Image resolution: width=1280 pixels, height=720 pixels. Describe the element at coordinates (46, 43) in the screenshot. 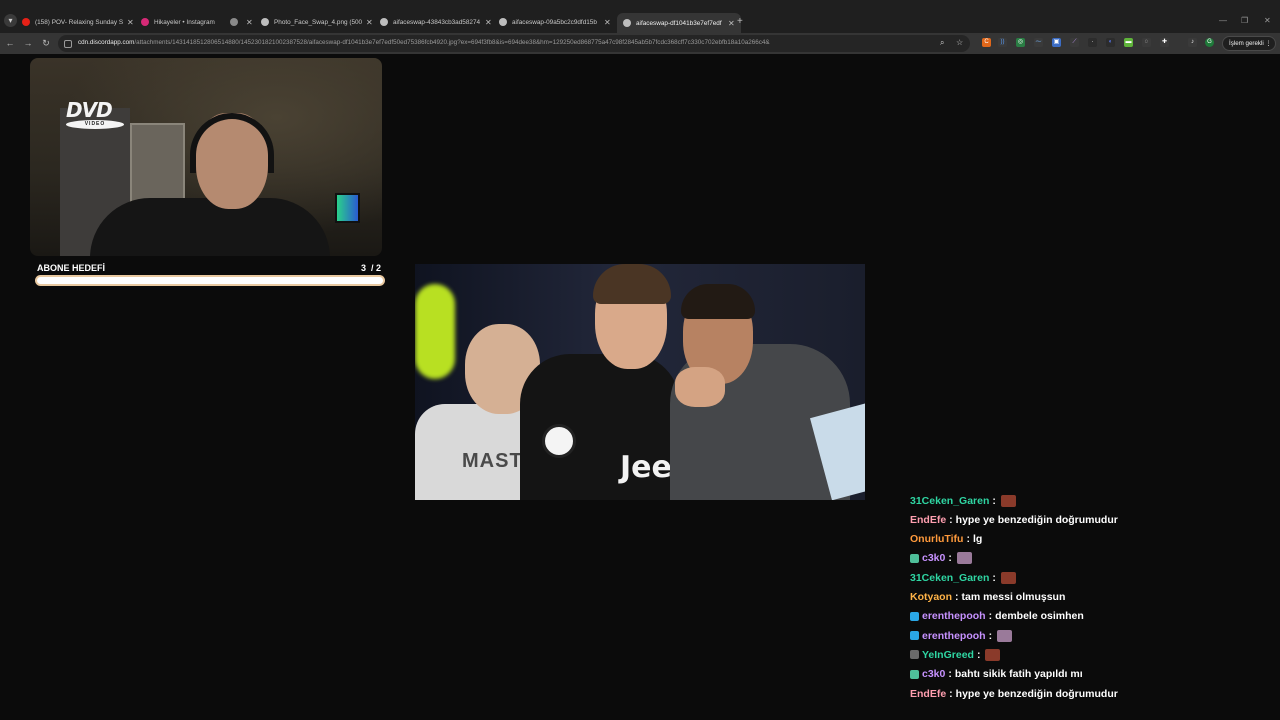

I see `reload-icon: ↻` at that location.